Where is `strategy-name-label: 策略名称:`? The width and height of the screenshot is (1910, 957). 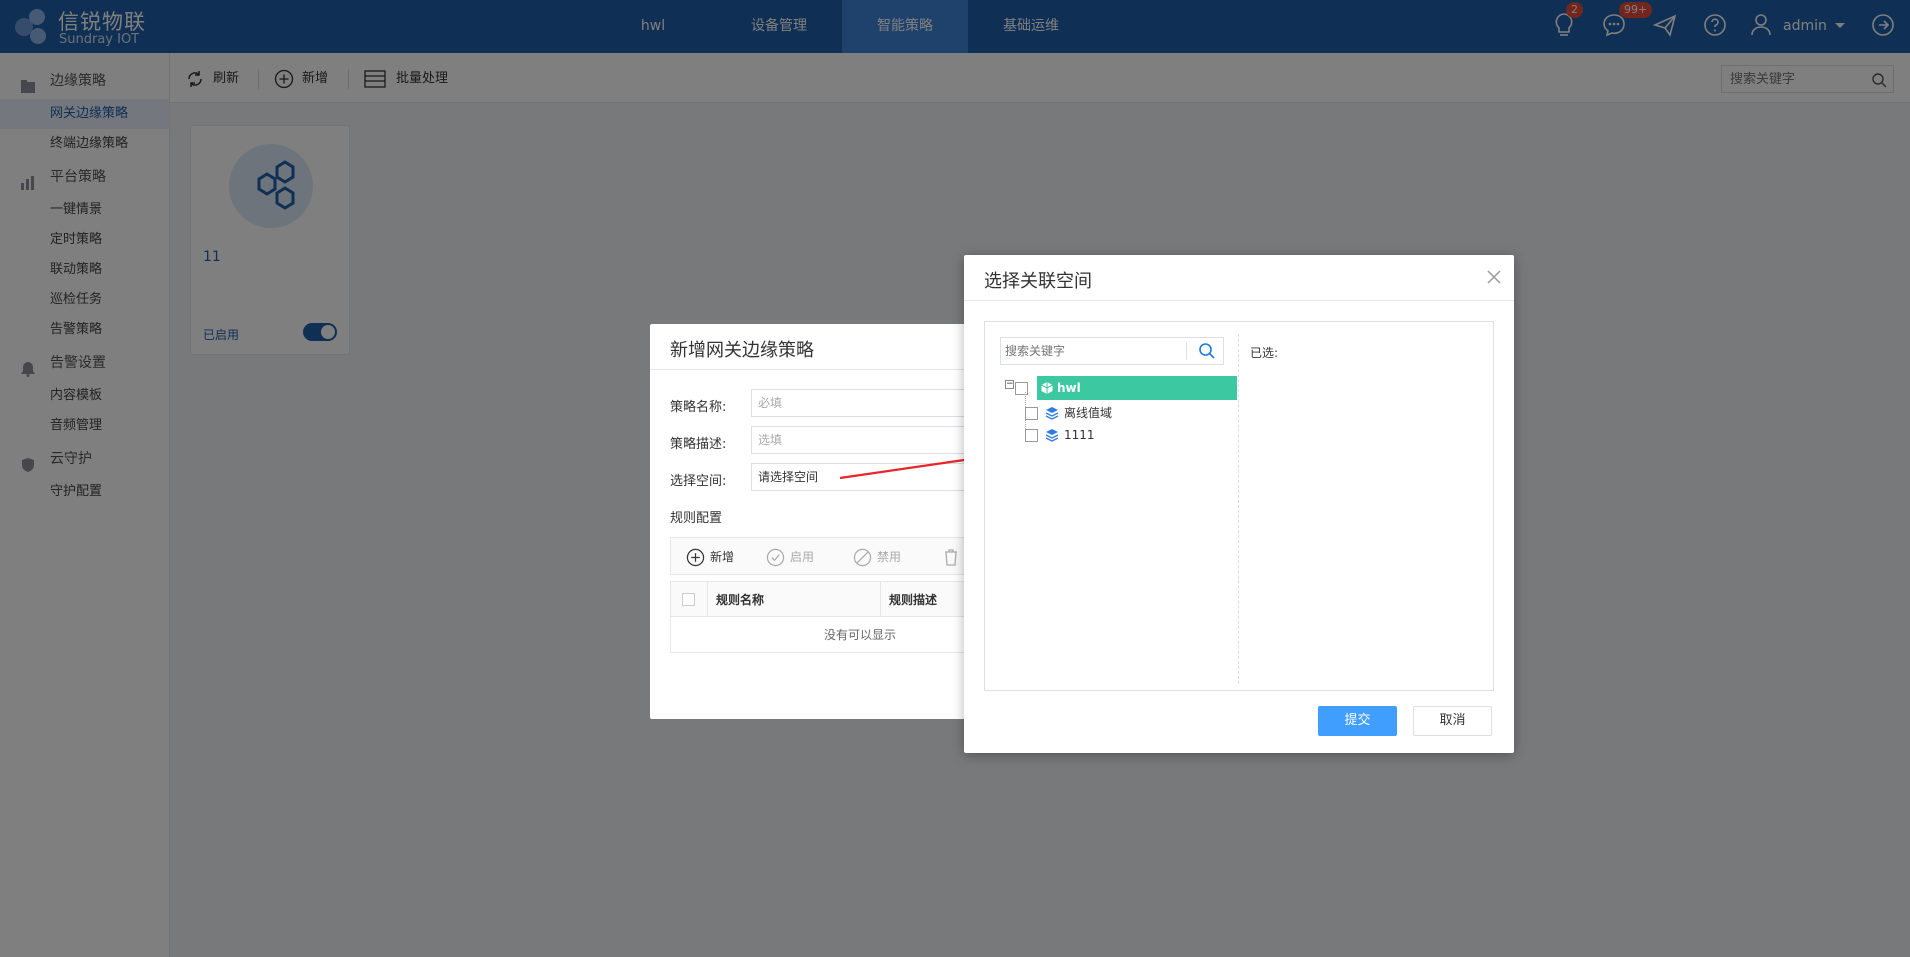 strategy-name-label: 策略名称: is located at coordinates (698, 407).